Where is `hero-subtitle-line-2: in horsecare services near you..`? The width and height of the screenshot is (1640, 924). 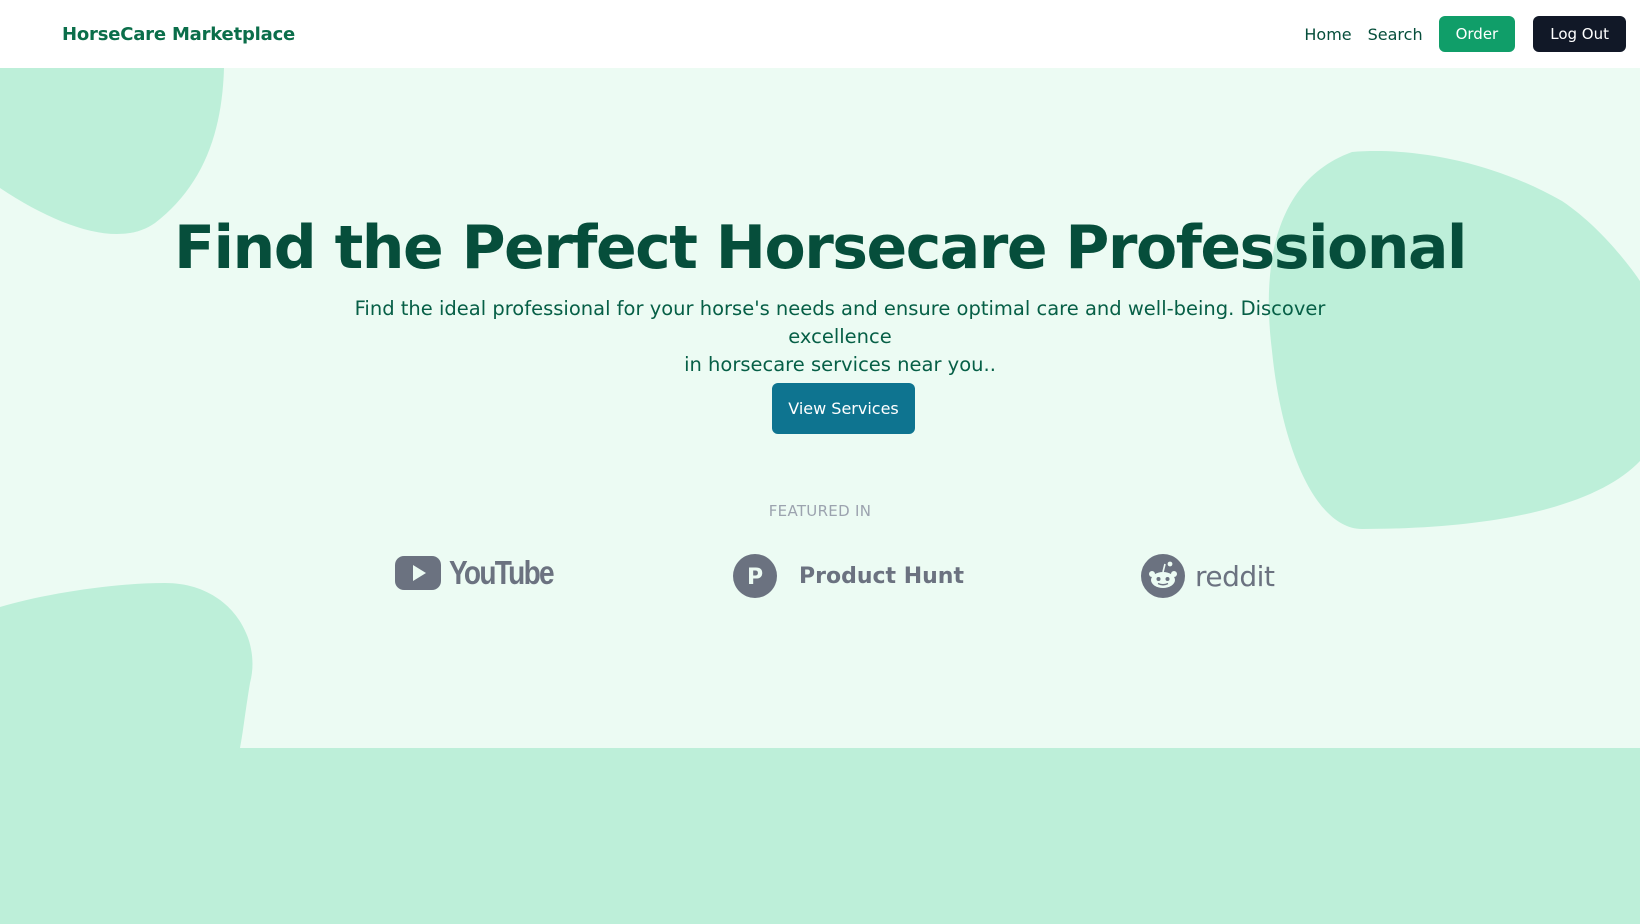 hero-subtitle-line-2: in horsecare services near you.. is located at coordinates (840, 364).